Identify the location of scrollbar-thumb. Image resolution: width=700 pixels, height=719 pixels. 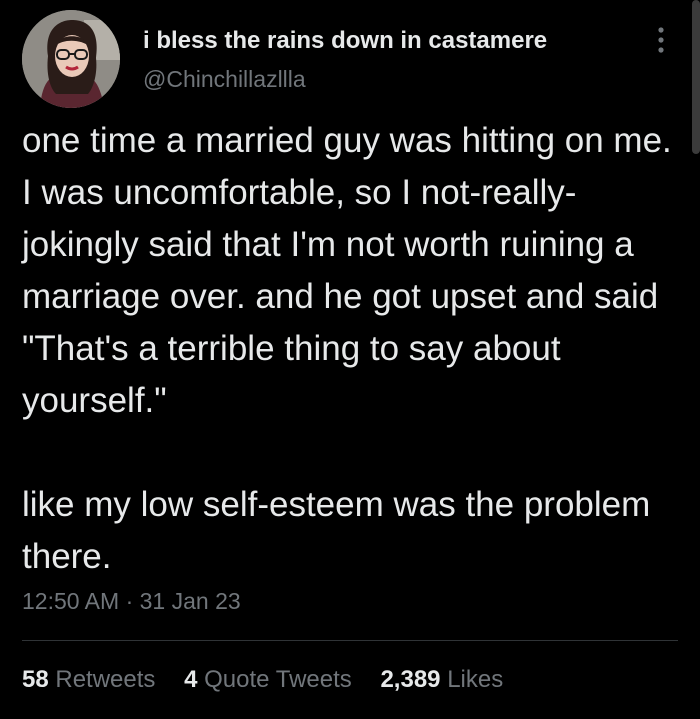
(696, 77).